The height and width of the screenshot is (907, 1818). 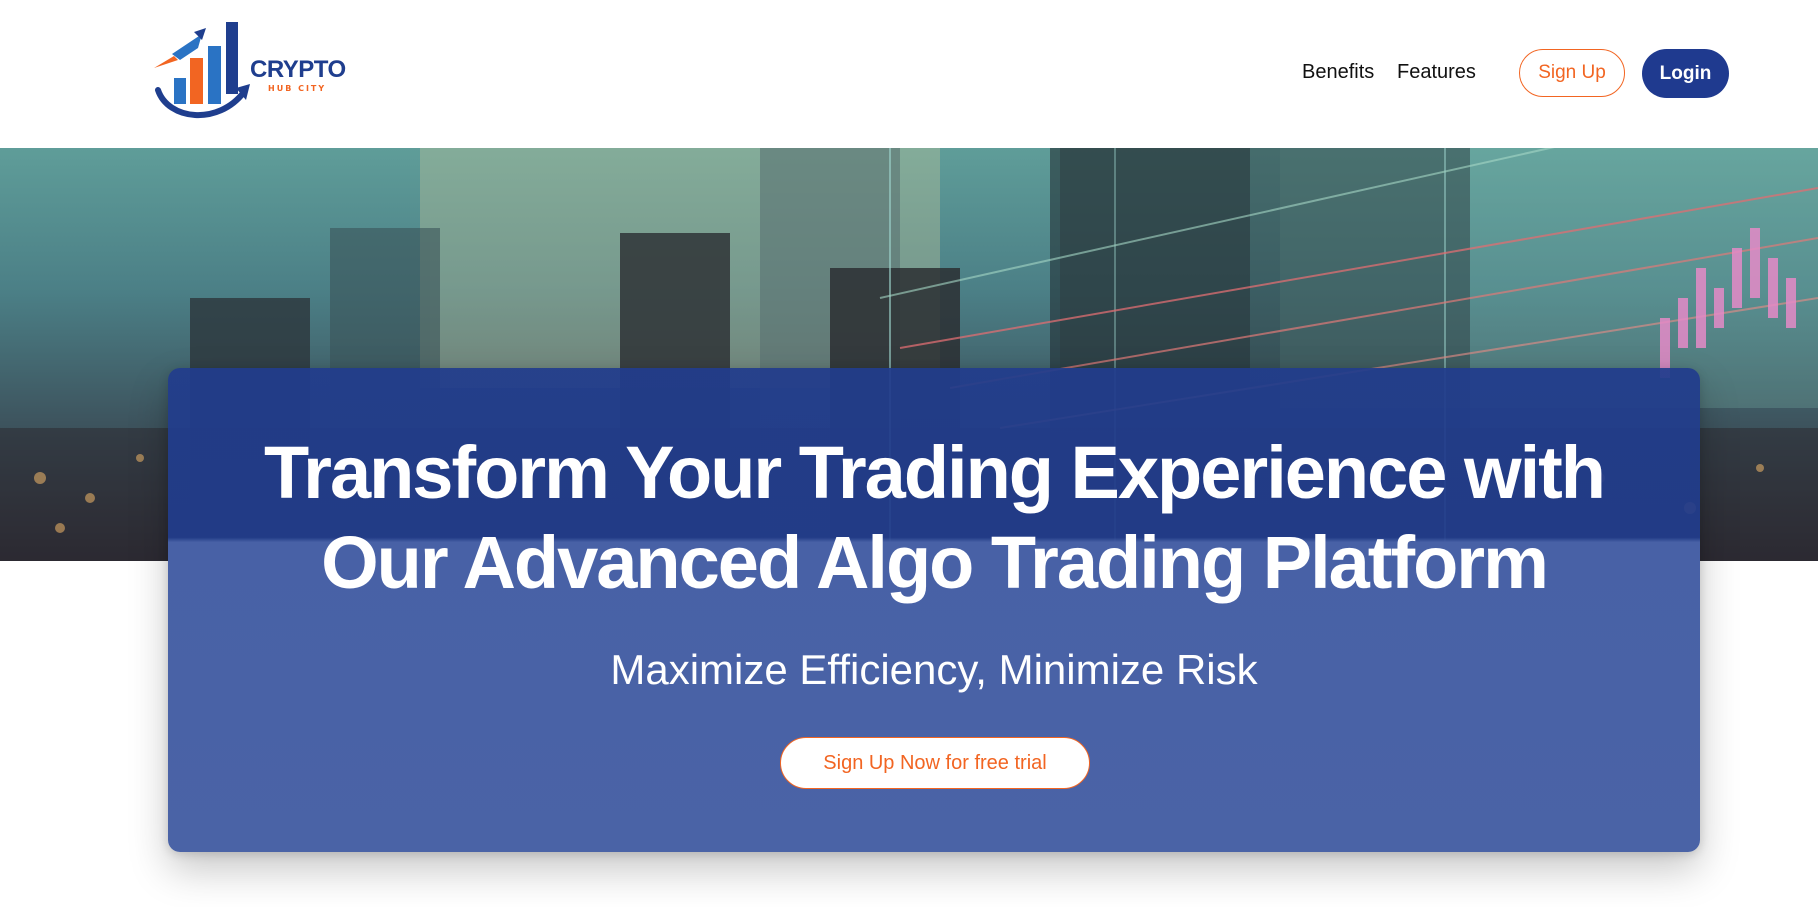 What do you see at coordinates (935, 763) in the screenshot?
I see `free-trial-signup-button: Sign Up Now for free trial` at bounding box center [935, 763].